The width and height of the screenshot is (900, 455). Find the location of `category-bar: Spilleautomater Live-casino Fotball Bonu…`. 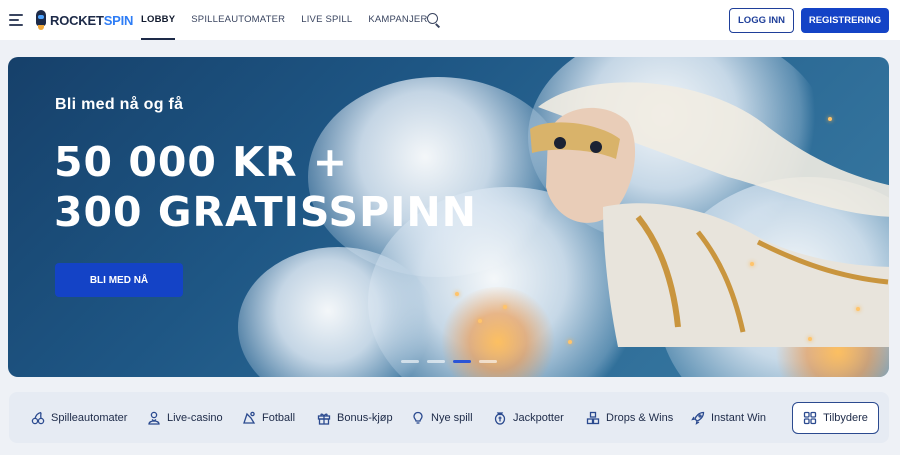

category-bar: Spilleautomater Live-casino Fotball Bonu… is located at coordinates (449, 417).